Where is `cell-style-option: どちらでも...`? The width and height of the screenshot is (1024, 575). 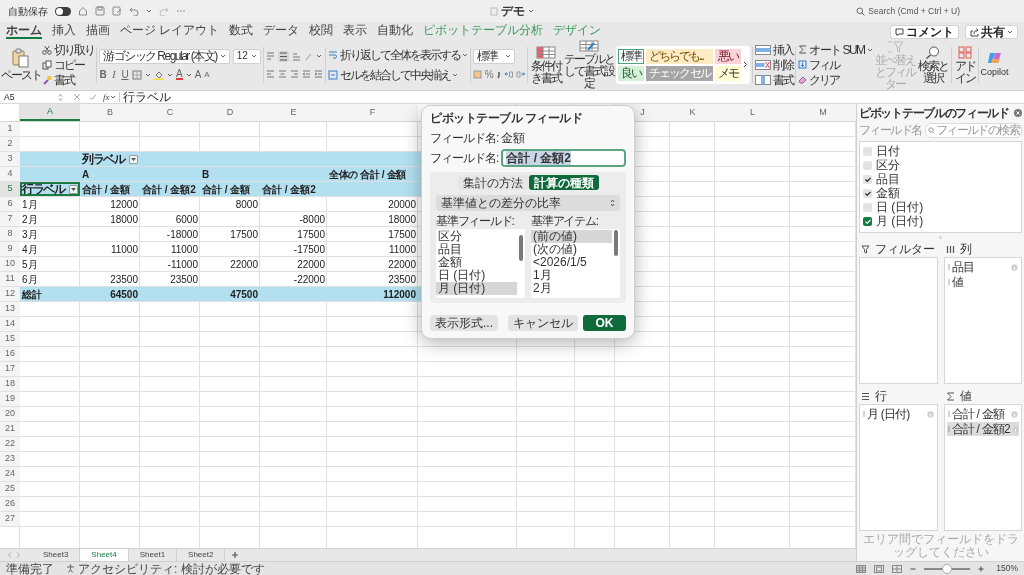
cell-style-option: どちらでも... is located at coordinates (679, 56).